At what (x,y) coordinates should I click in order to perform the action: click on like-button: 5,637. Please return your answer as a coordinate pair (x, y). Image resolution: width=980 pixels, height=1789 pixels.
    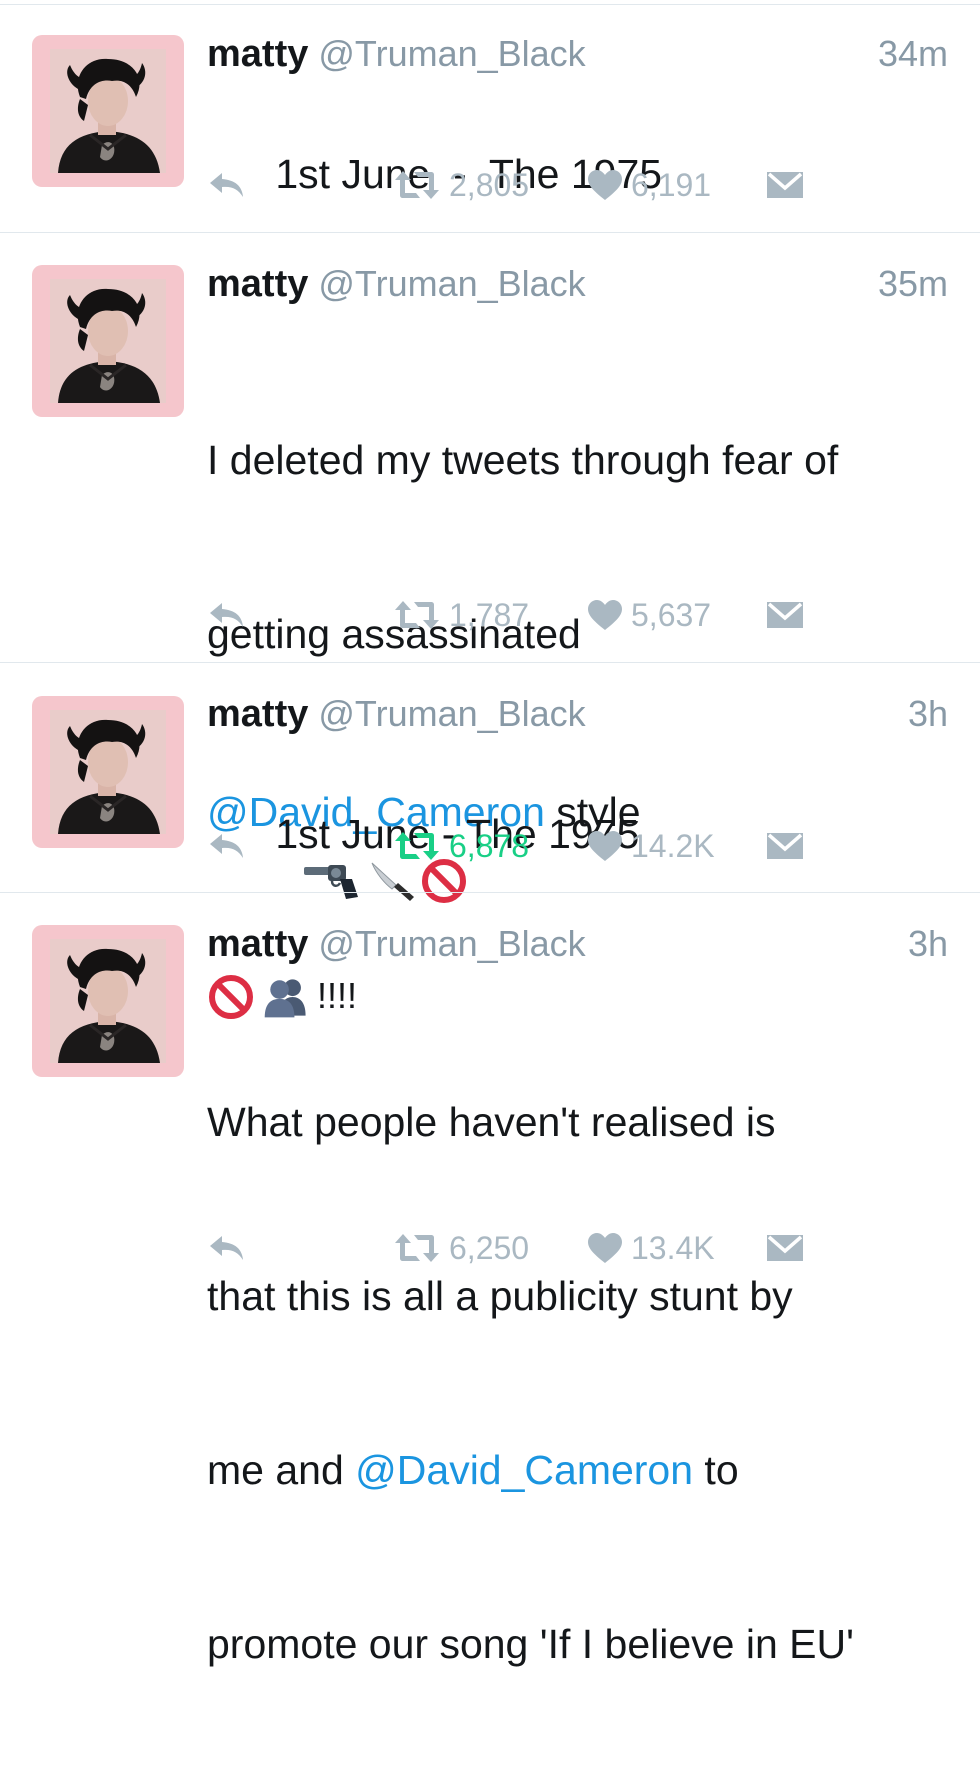
    Looking at the image, I should click on (649, 615).